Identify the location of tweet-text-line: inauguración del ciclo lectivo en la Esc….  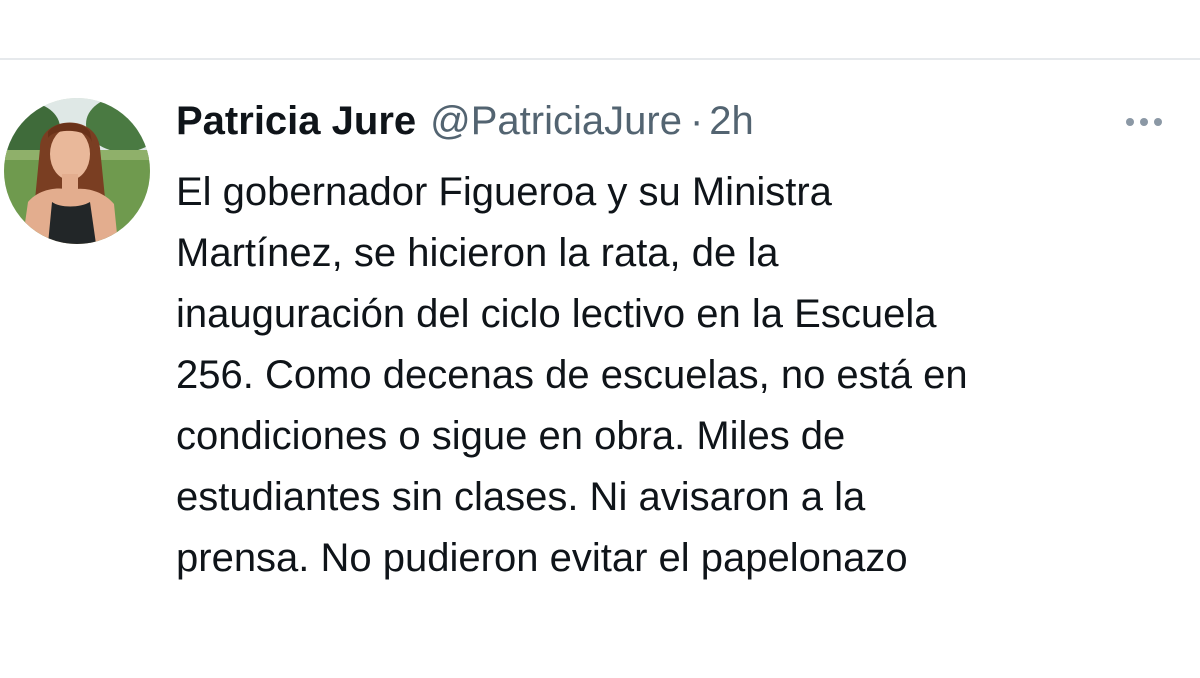
(556, 314).